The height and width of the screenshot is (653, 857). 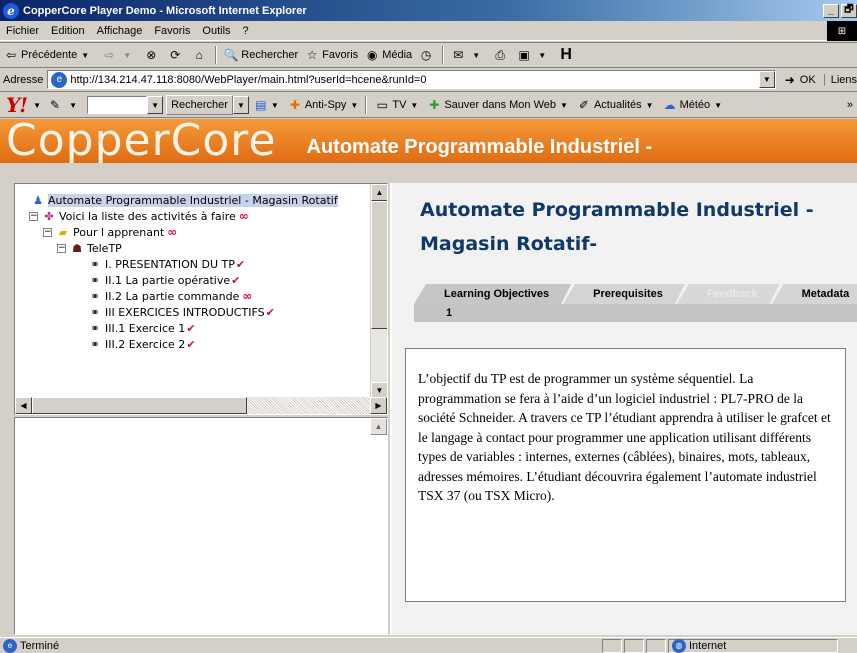 I want to click on tree-horizontal-scrollbar: ◀ ▶, so click(x=201, y=405).